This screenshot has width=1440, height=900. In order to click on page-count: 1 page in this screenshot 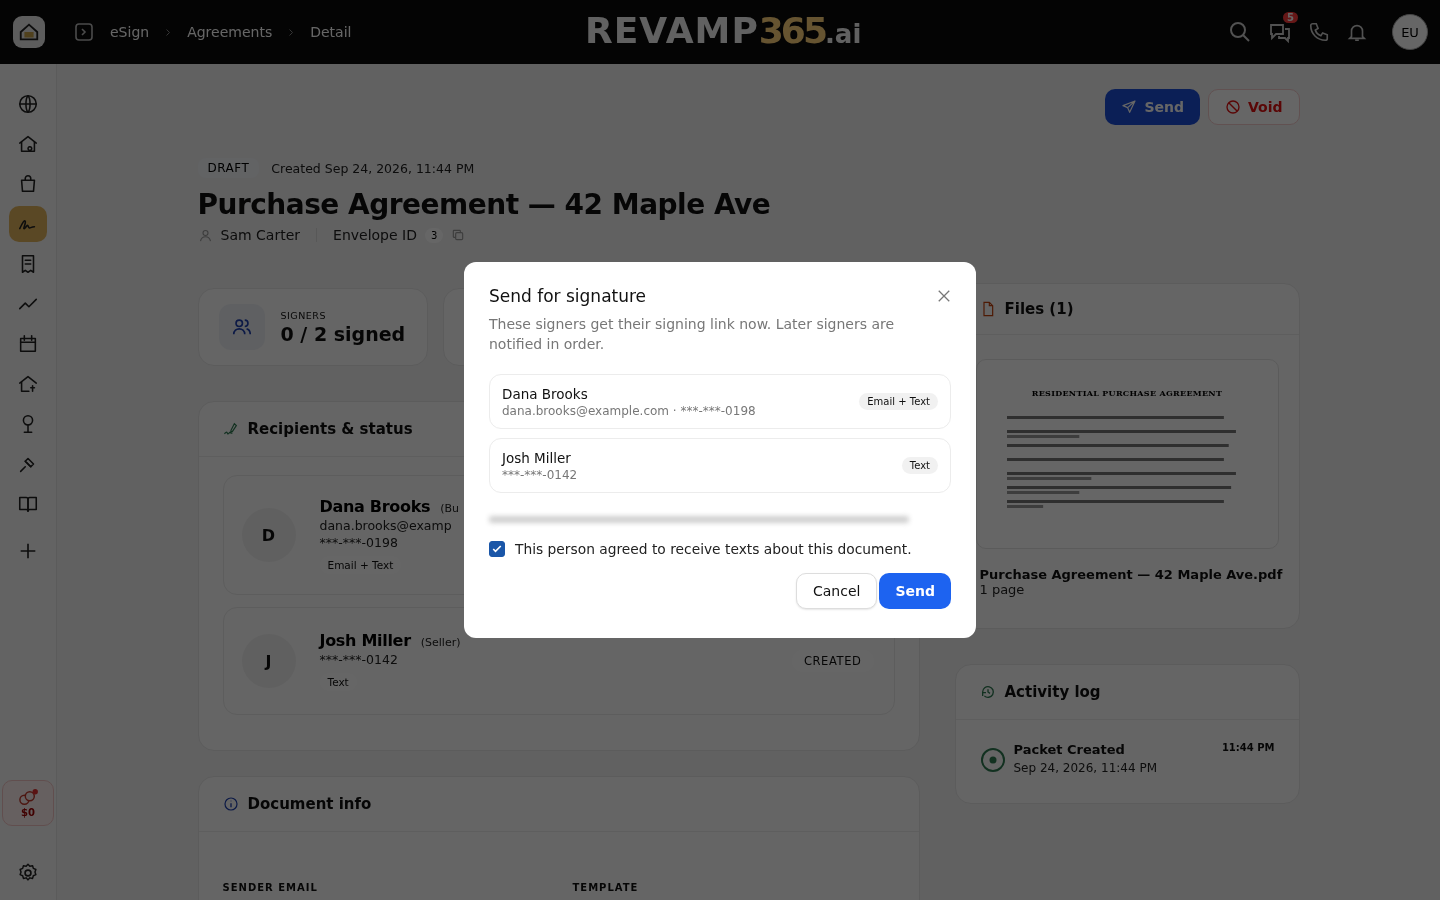, I will do `click(1002, 589)`.